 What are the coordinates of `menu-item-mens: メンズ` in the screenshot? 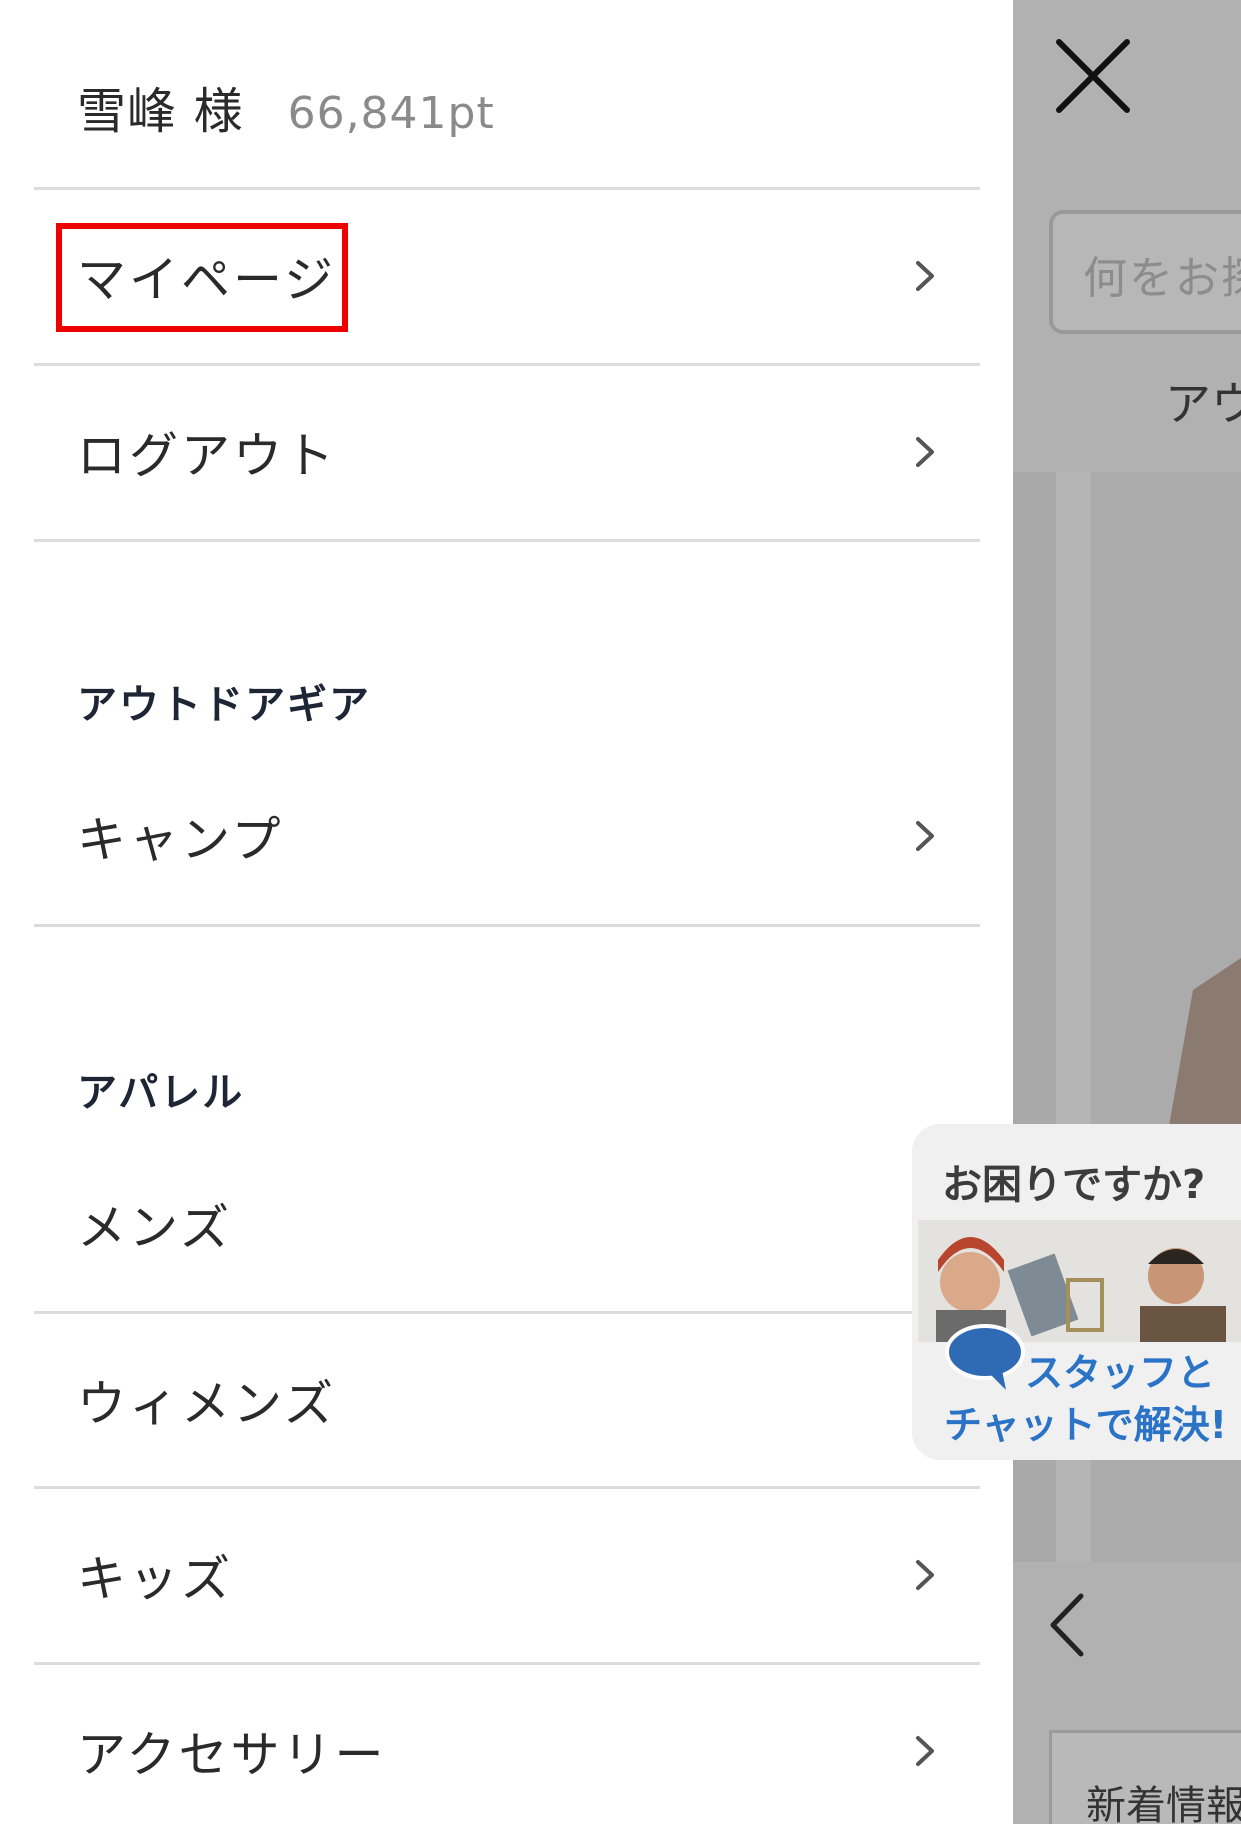 It's located at (490, 1224).